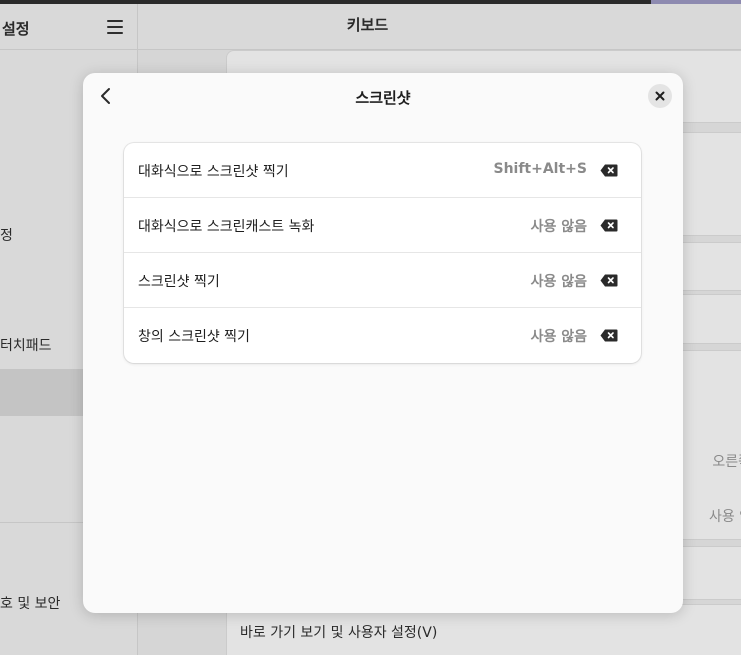 The image size is (741, 655). I want to click on shortcut-row: 대화식으로 스크린캐스트 녹화 사용 않음, so click(382, 225).